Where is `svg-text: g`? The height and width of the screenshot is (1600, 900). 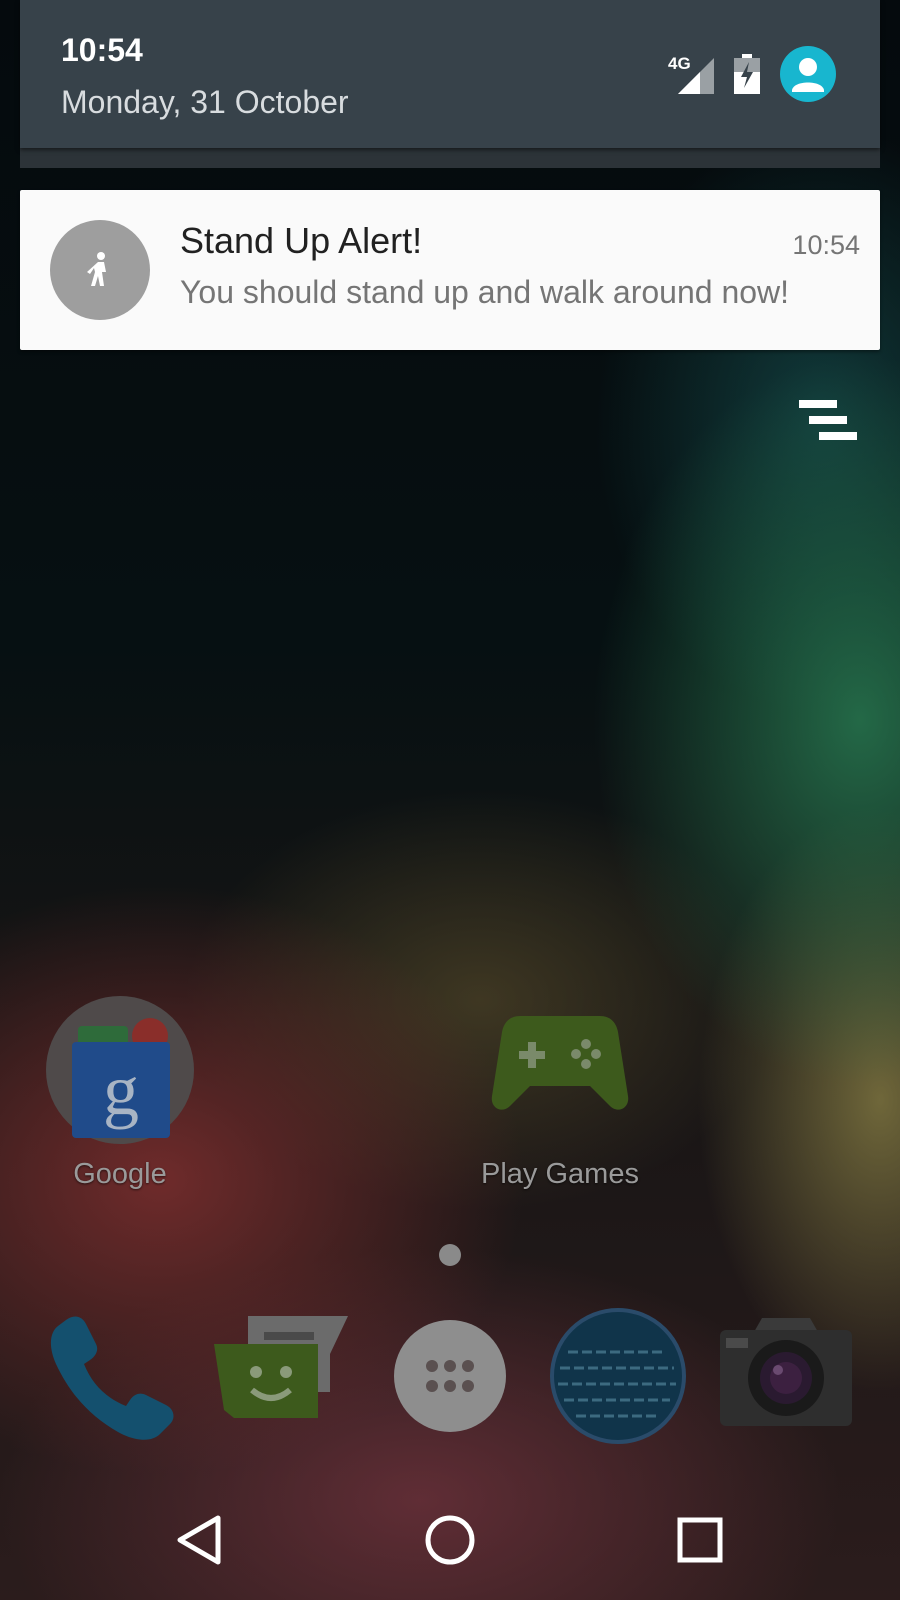 svg-text: g is located at coordinates (121, 1090).